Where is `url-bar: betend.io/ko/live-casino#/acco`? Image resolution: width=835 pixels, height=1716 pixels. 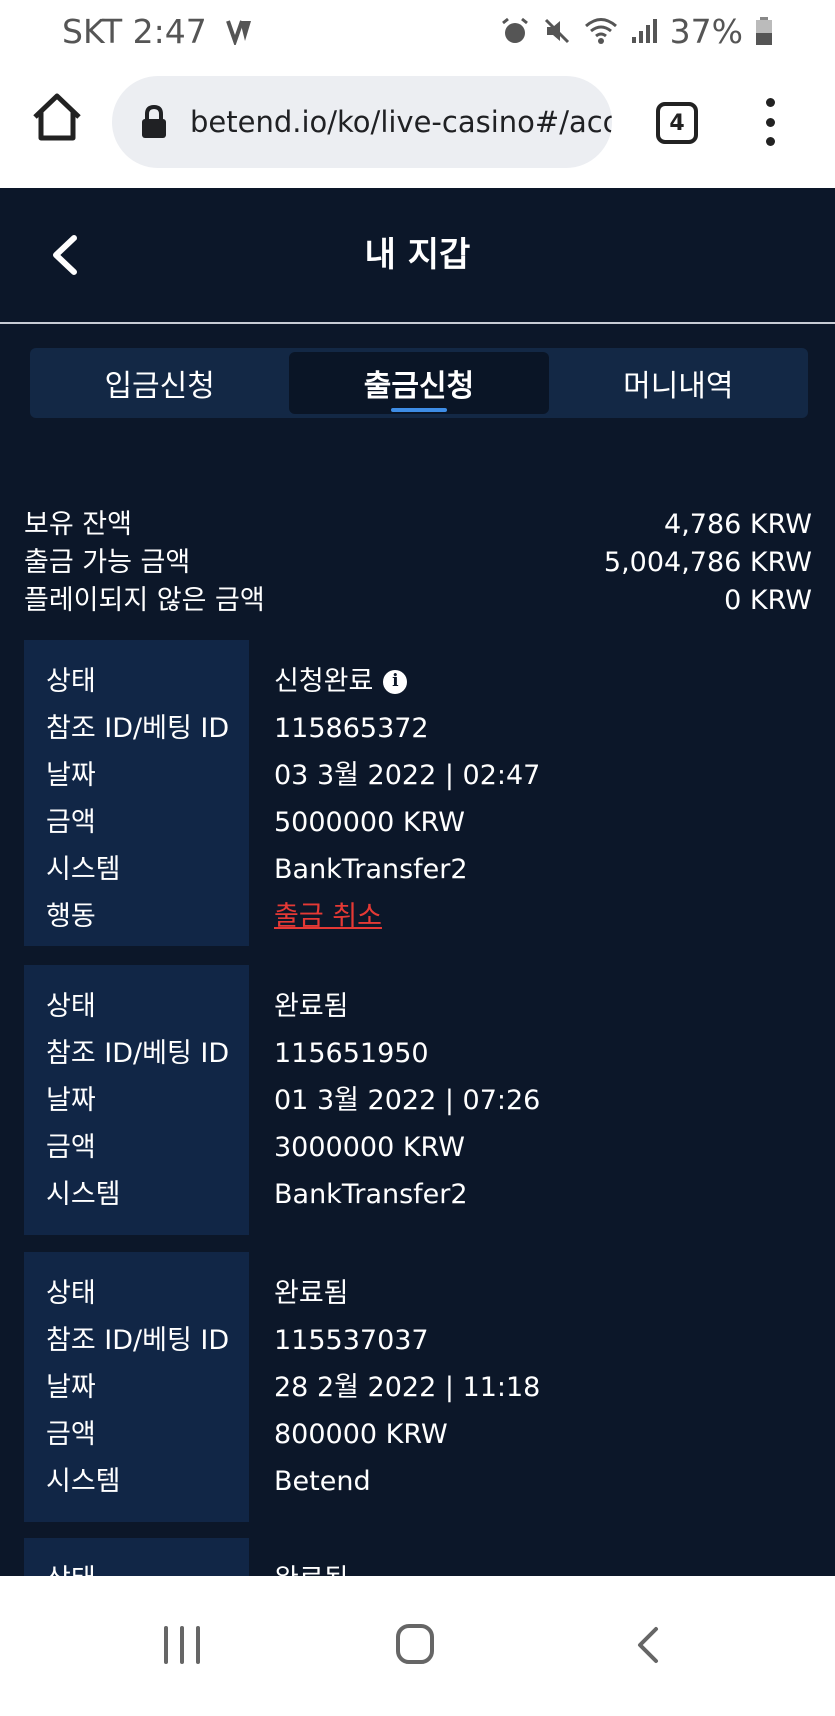
url-bar: betend.io/ko/live-casino#/acco is located at coordinates (362, 122).